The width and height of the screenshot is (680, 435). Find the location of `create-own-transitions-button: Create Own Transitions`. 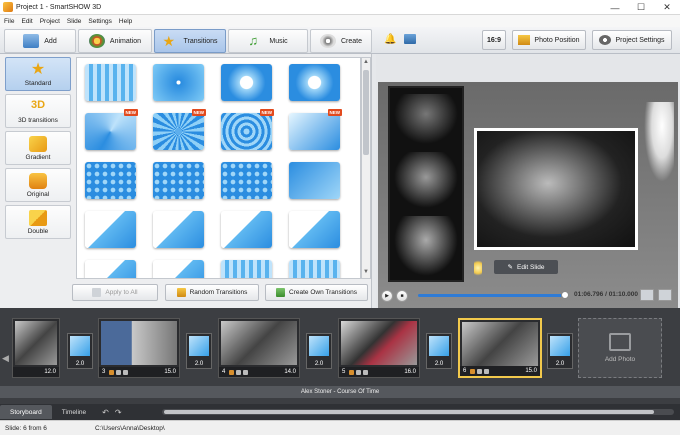

create-own-transitions-button: Create Own Transitions is located at coordinates (316, 292).